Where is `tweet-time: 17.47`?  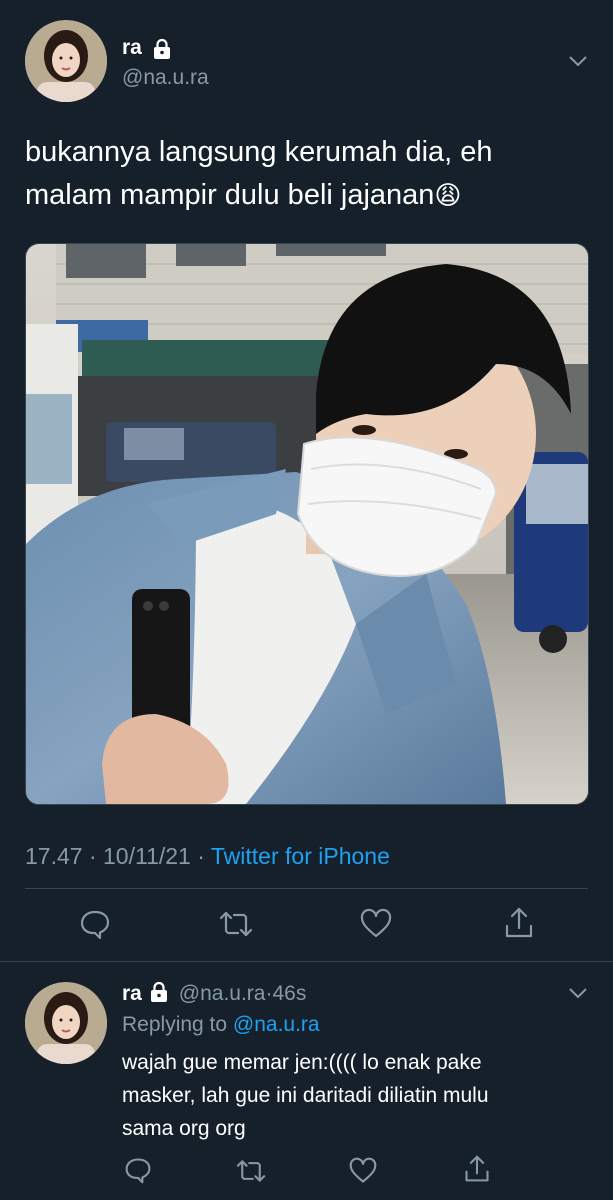 tweet-time: 17.47 is located at coordinates (54, 856).